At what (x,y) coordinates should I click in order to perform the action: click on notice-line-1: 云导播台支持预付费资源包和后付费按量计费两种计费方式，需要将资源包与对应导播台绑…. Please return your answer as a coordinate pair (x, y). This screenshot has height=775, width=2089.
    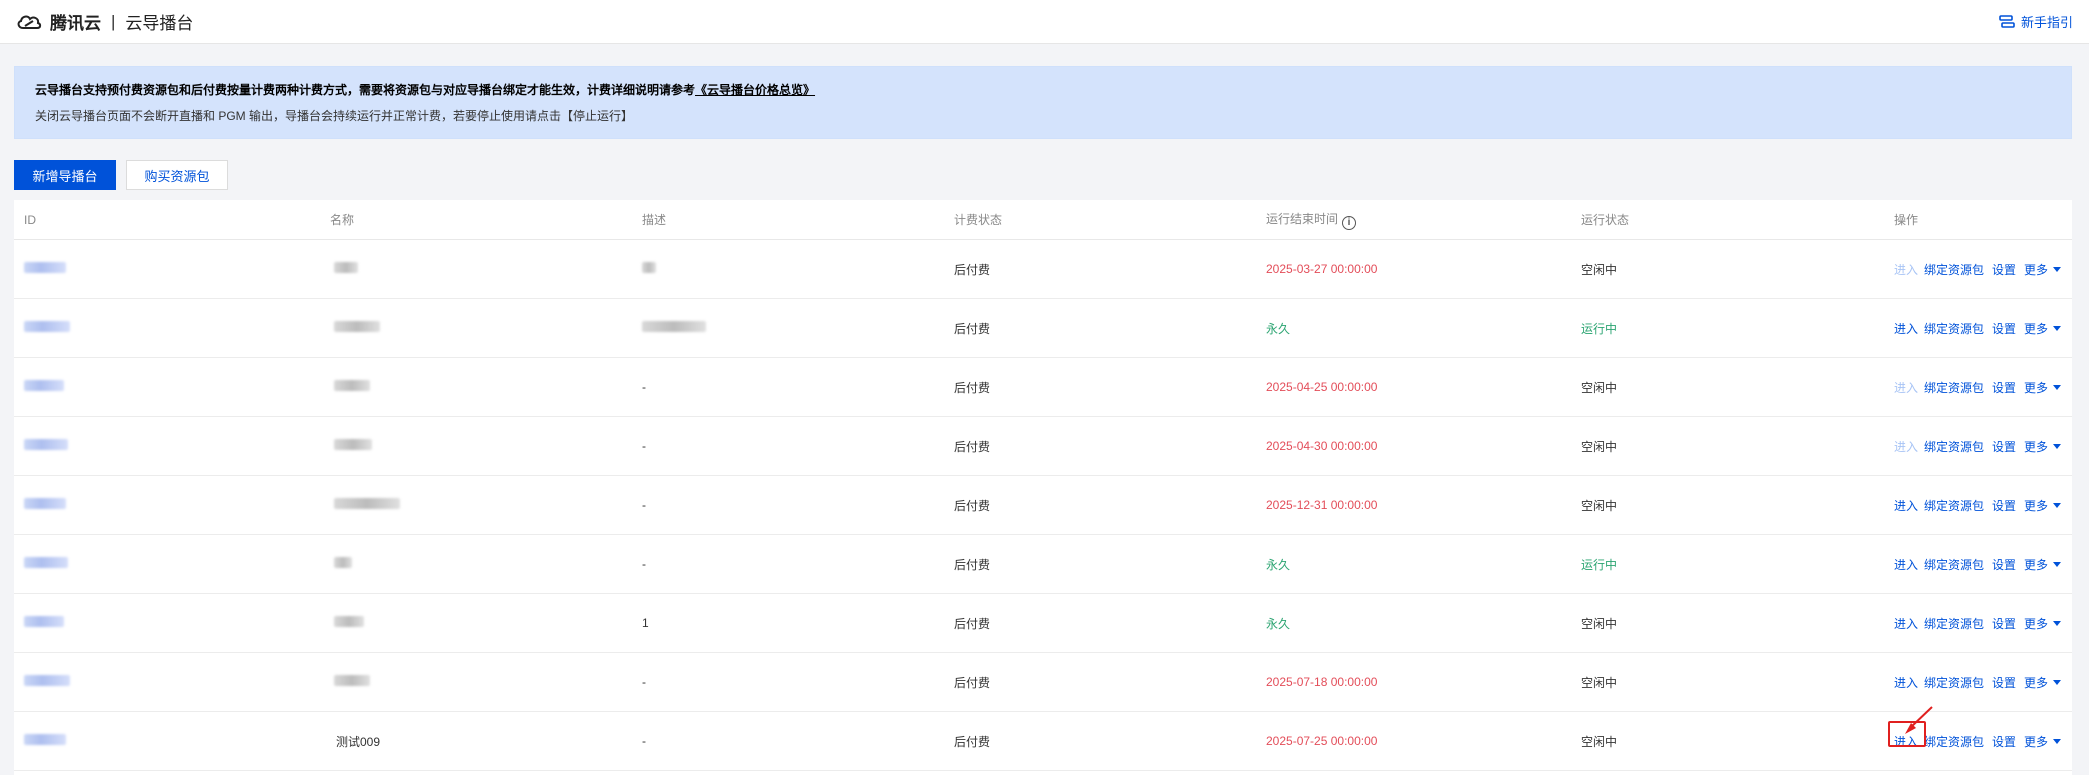
    Looking at the image, I should click on (1043, 89).